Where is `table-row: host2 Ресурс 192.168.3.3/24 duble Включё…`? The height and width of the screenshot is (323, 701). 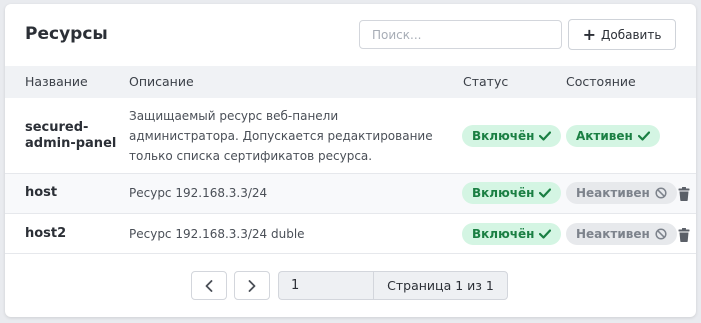 table-row: host2 Ресурс 192.168.3.3/24 duble Включё… is located at coordinates (350, 234).